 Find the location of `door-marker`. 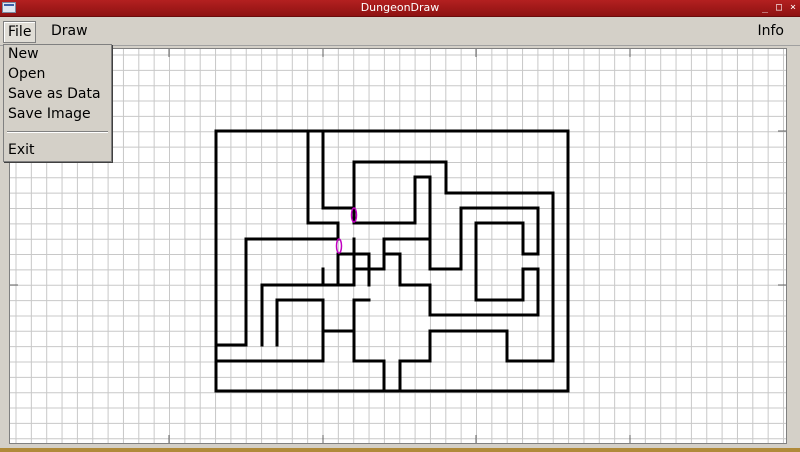

door-marker is located at coordinates (339, 246).